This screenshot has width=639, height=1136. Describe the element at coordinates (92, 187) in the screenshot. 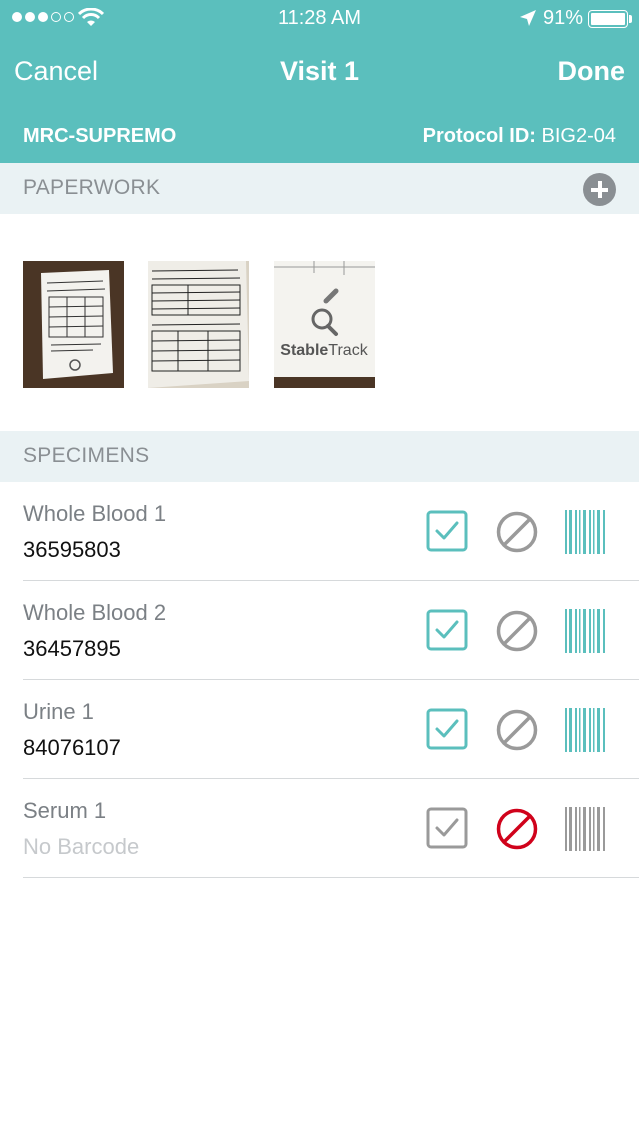

I see `paperwork-header-label: PAPERWORK` at that location.